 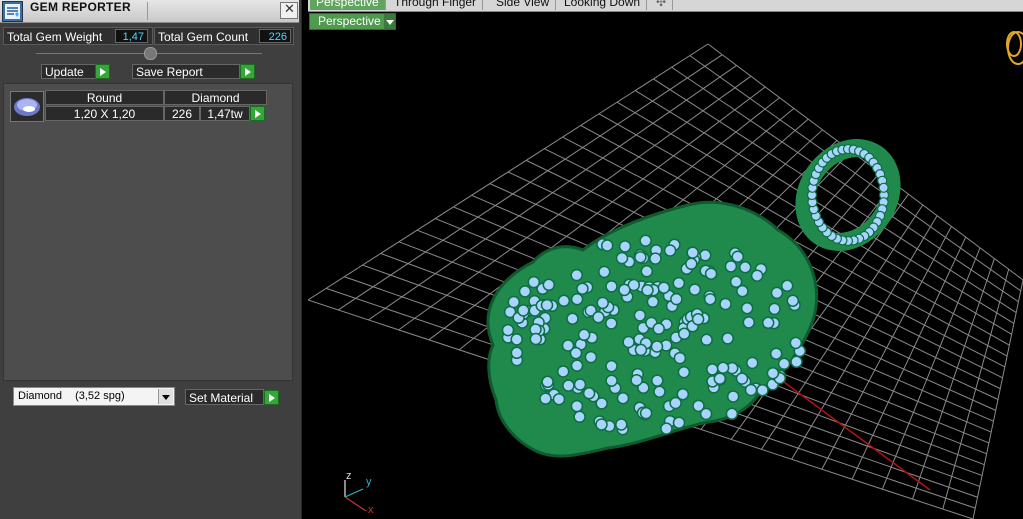 I want to click on gem-reporter-icon, so click(x=12, y=11).